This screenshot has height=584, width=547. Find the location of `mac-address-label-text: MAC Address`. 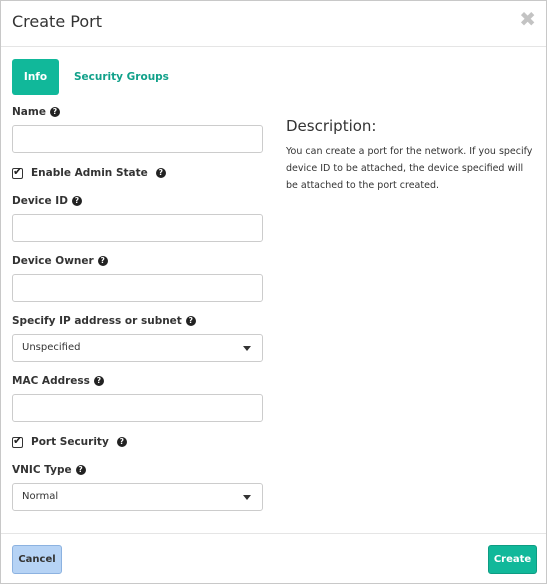

mac-address-label-text: MAC Address is located at coordinates (51, 381).